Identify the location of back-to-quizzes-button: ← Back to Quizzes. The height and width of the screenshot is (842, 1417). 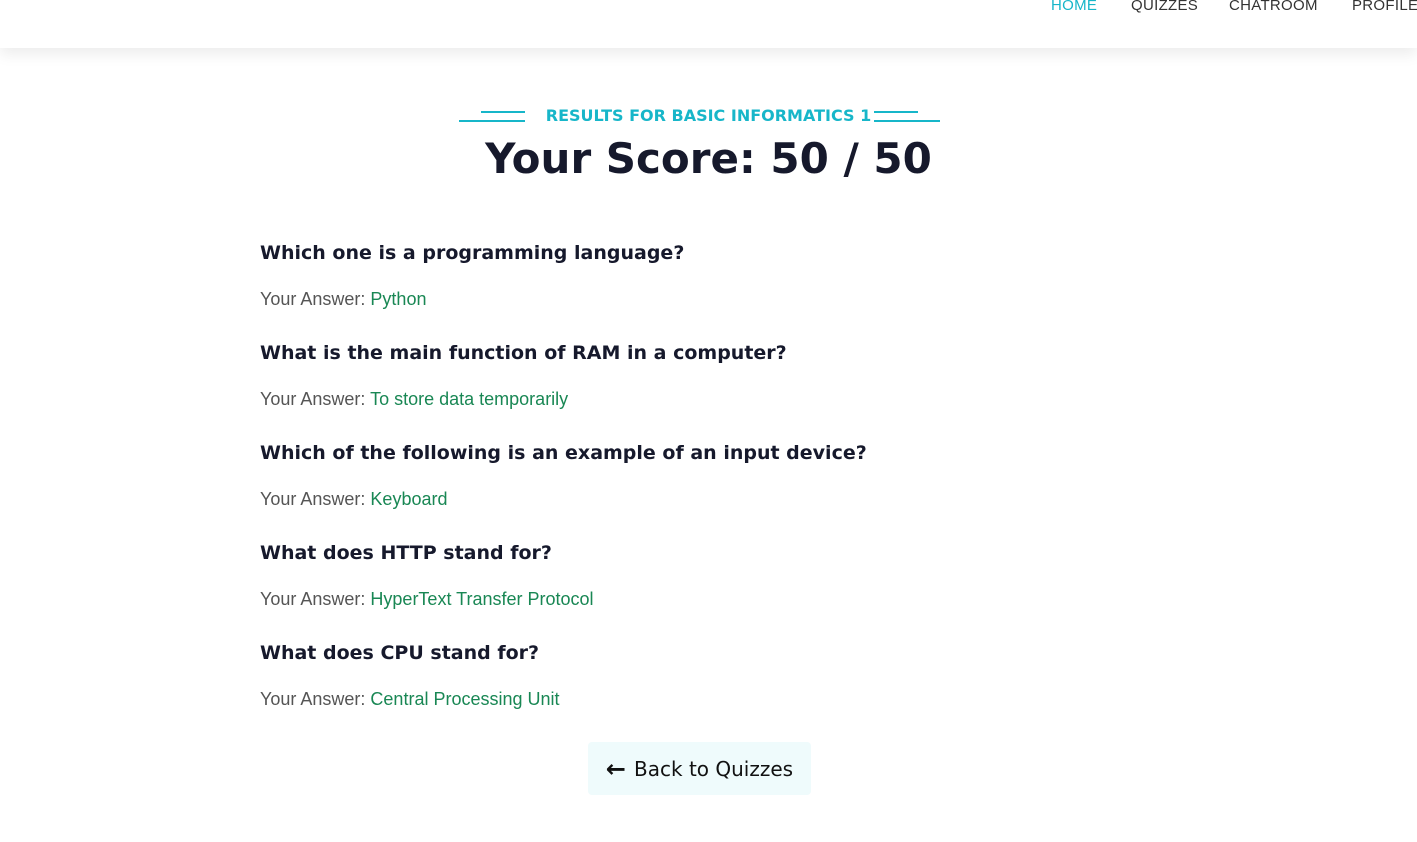
(699, 768).